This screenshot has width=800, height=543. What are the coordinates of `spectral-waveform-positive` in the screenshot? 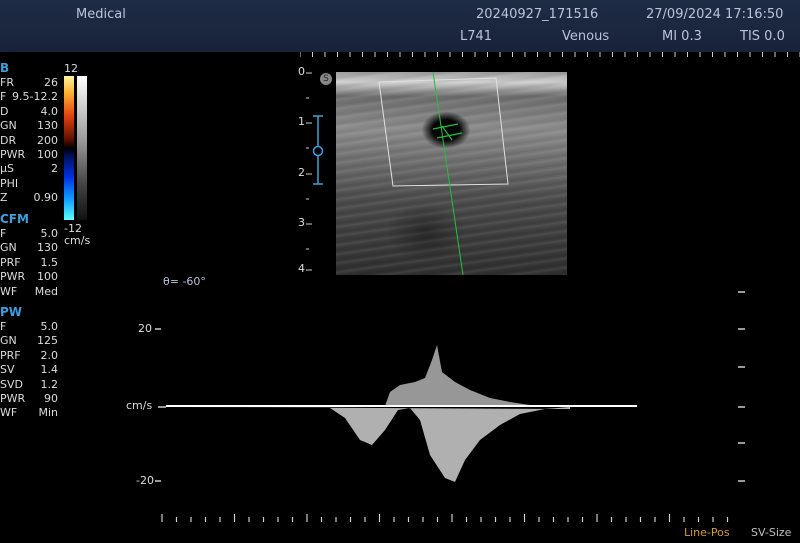 It's located at (457, 376).